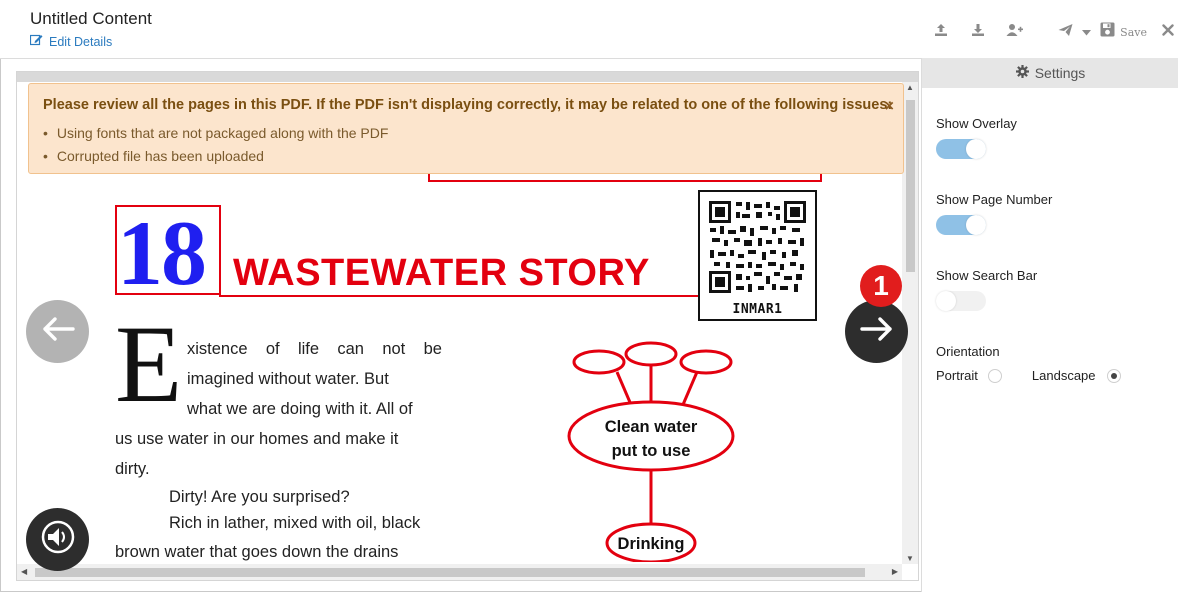  Describe the element at coordinates (288, 379) in the screenshot. I see `intro-line-2: imagined without water. But` at that location.